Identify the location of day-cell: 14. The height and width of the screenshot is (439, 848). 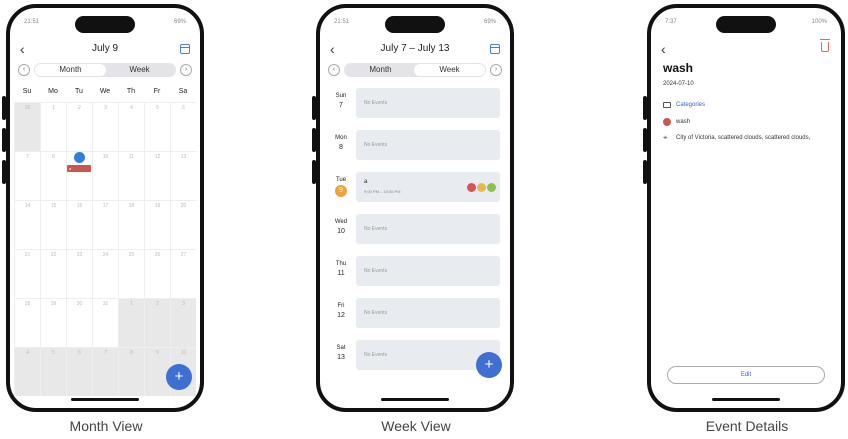
(27, 224).